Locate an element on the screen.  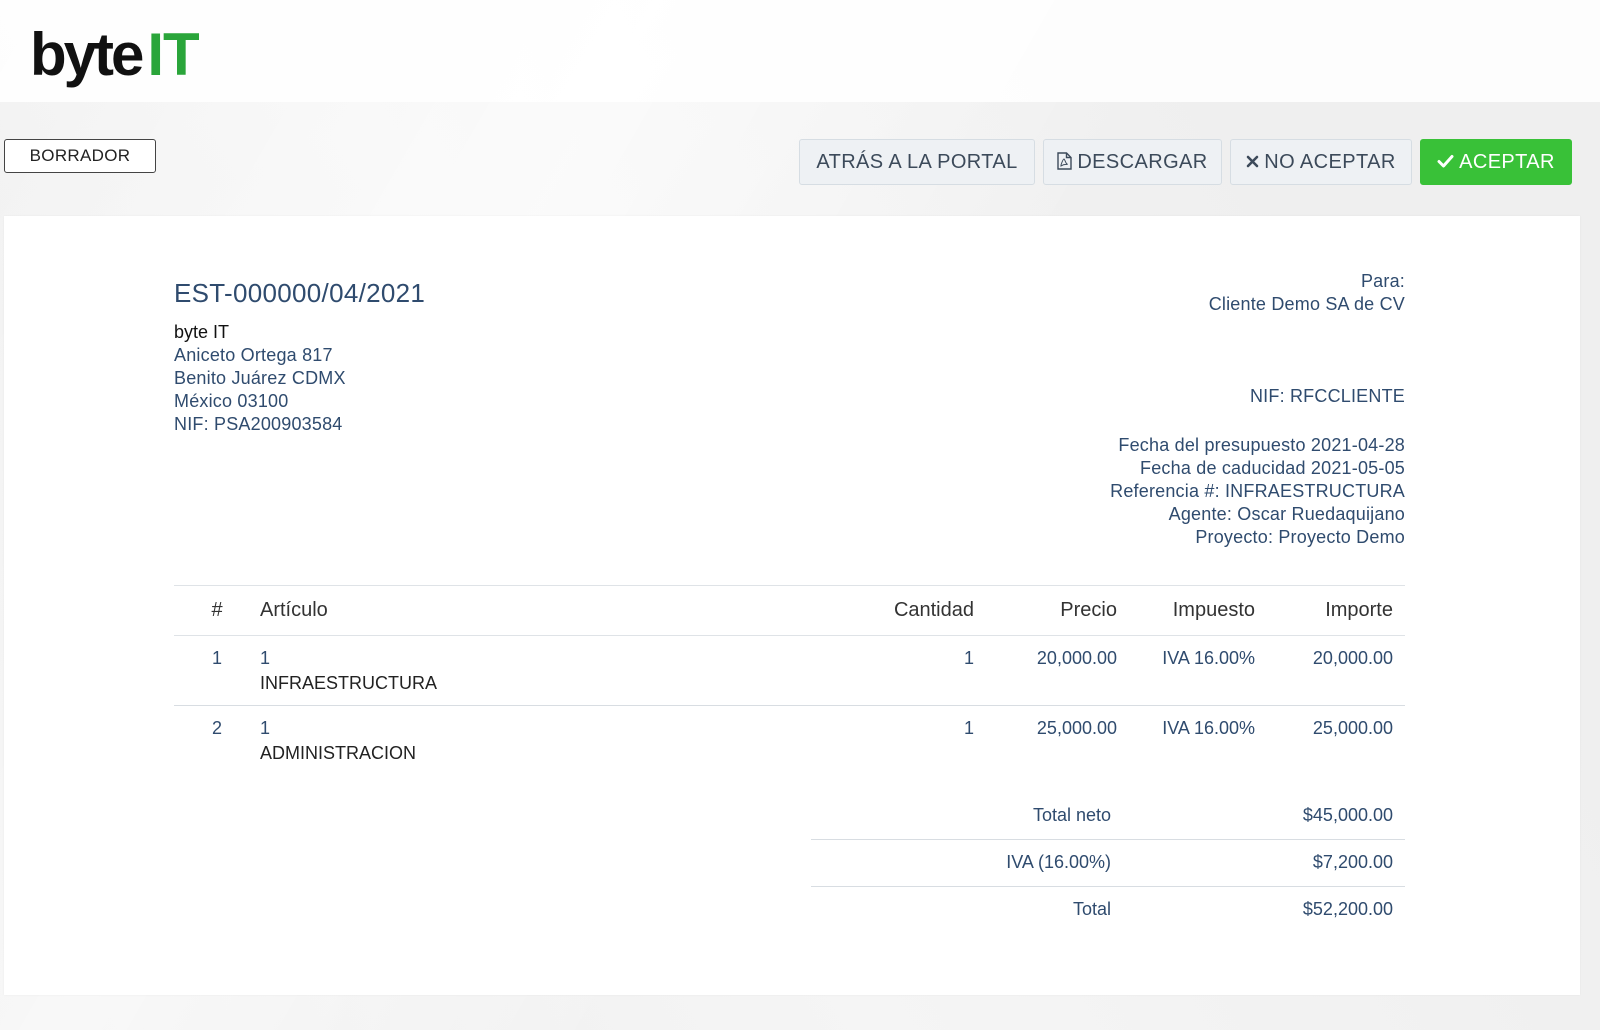
reference: Referencia #: INFRAESTRUCTURA is located at coordinates (1257, 491).